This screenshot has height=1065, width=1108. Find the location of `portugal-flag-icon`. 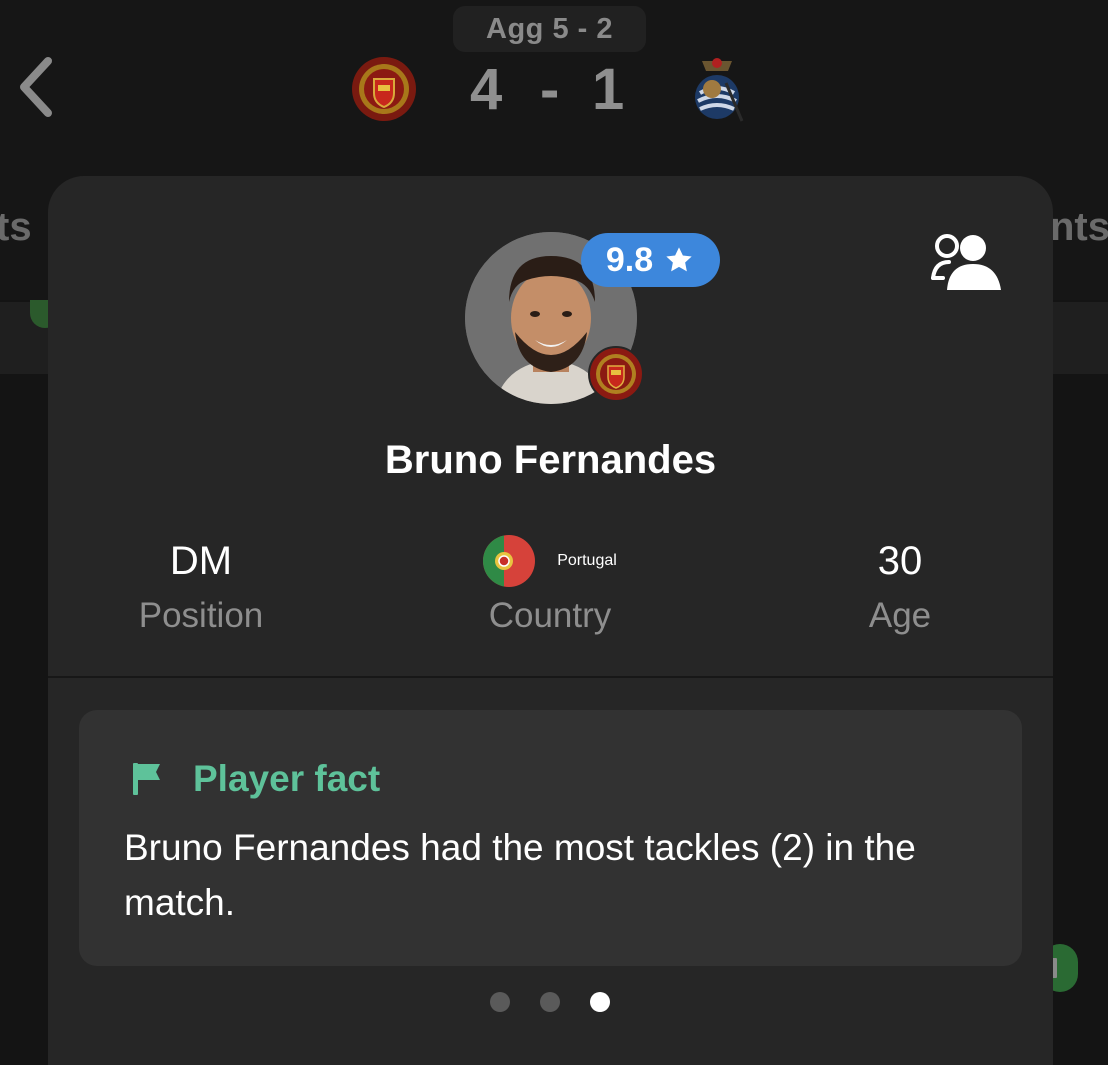

portugal-flag-icon is located at coordinates (509, 561).